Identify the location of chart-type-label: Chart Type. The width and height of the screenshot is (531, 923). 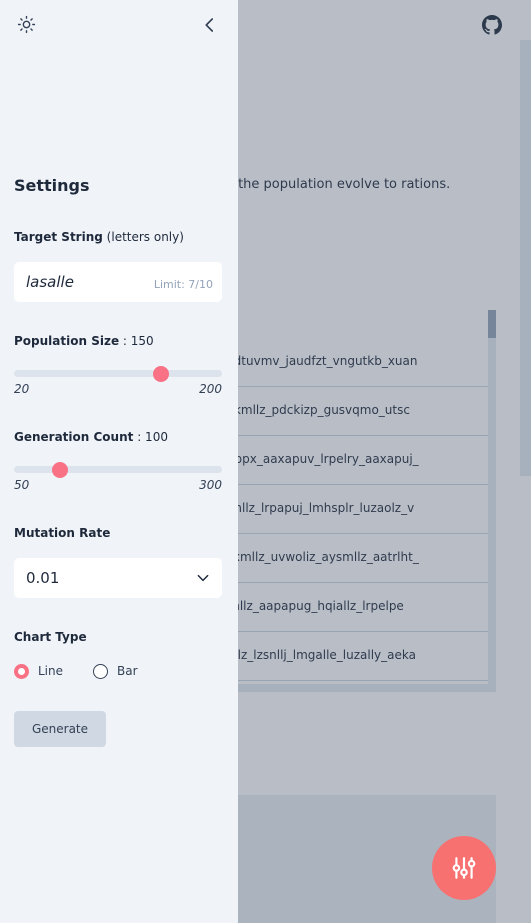
(50, 637).